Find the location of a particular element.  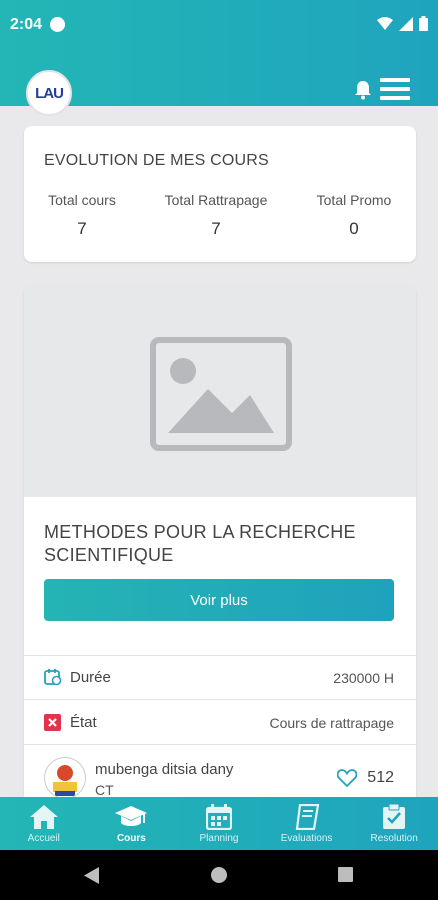

stat-total-cours: Total cours 7 is located at coordinates (82, 215).